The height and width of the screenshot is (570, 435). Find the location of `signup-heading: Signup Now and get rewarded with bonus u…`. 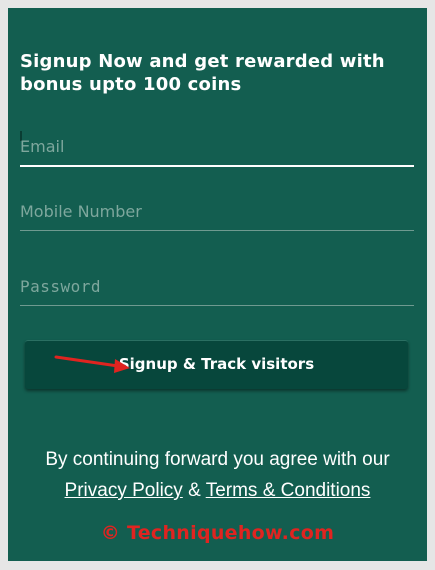

signup-heading: Signup Now and get rewarded with bonus u… is located at coordinates (202, 73).